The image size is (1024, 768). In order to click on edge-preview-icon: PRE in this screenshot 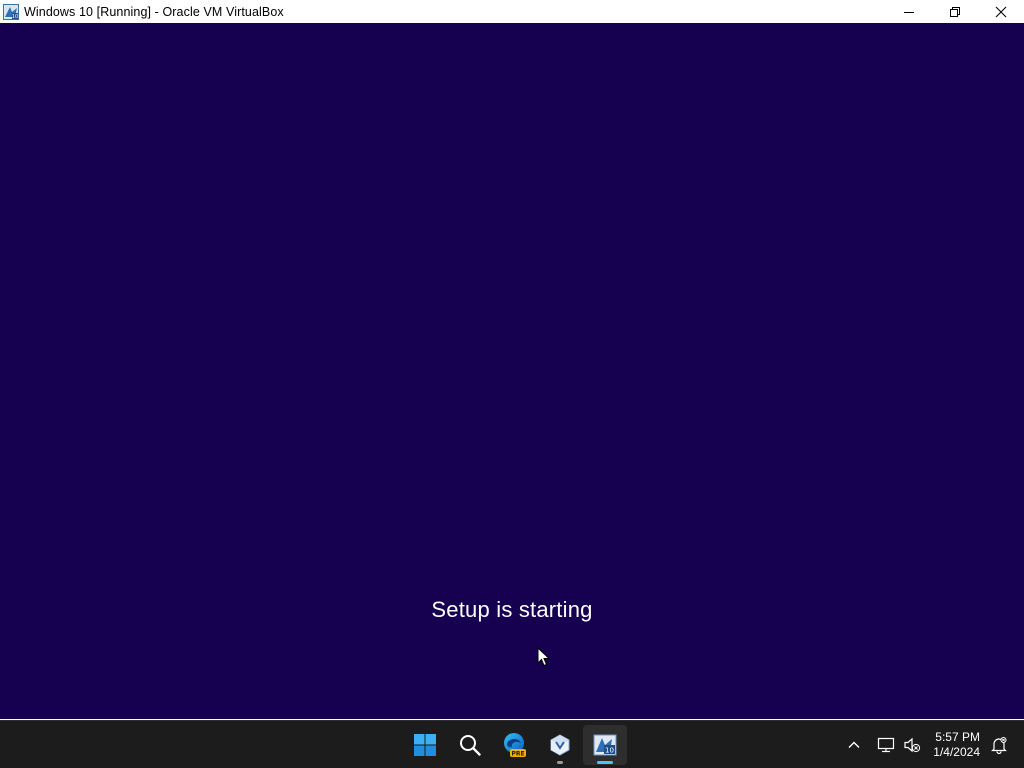, I will do `click(514, 744)`.